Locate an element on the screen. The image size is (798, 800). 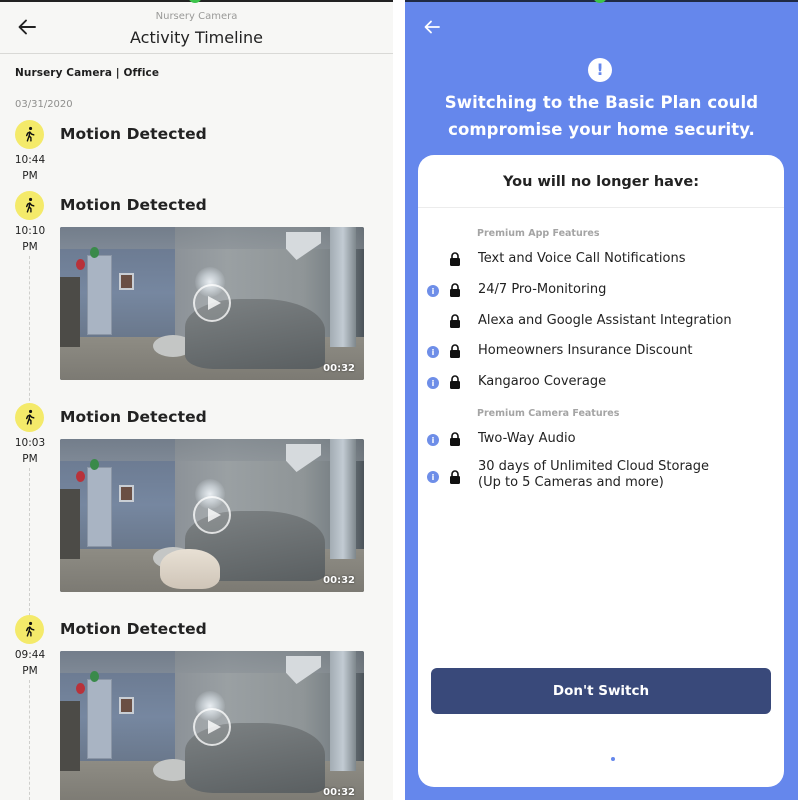
feature-row: i Two-Way Audio is located at coordinates (601, 440).